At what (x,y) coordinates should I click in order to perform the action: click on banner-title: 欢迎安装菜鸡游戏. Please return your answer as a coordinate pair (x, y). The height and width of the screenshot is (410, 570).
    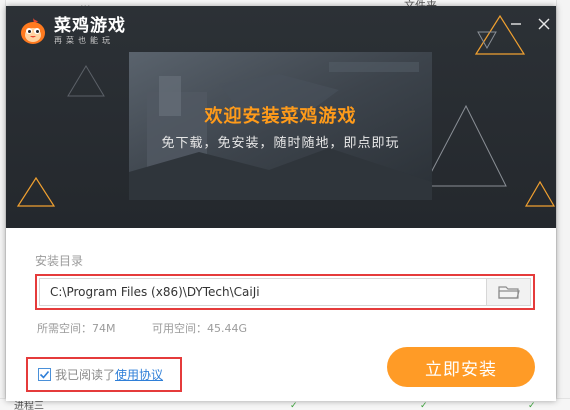
    Looking at the image, I should click on (280, 116).